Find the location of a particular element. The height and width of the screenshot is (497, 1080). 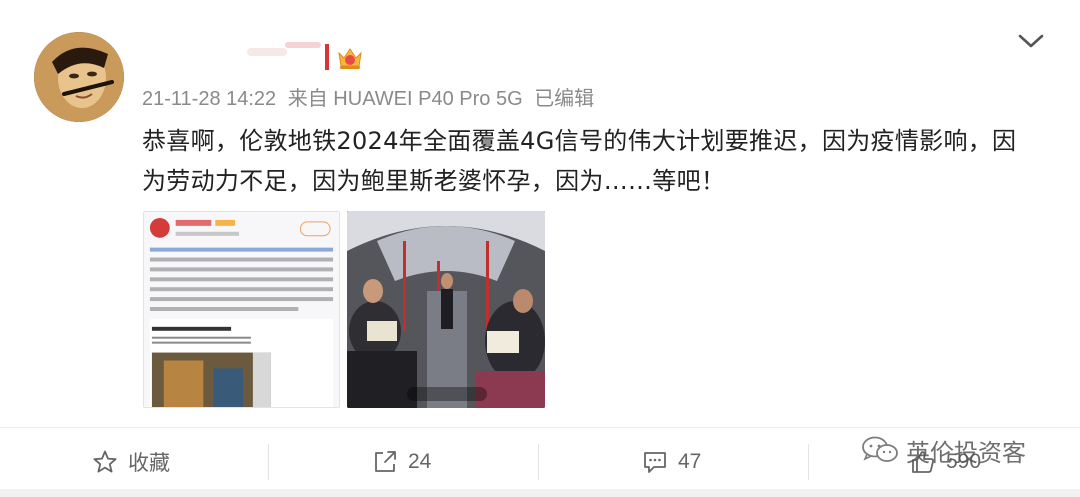

comment-icon is located at coordinates (655, 462).